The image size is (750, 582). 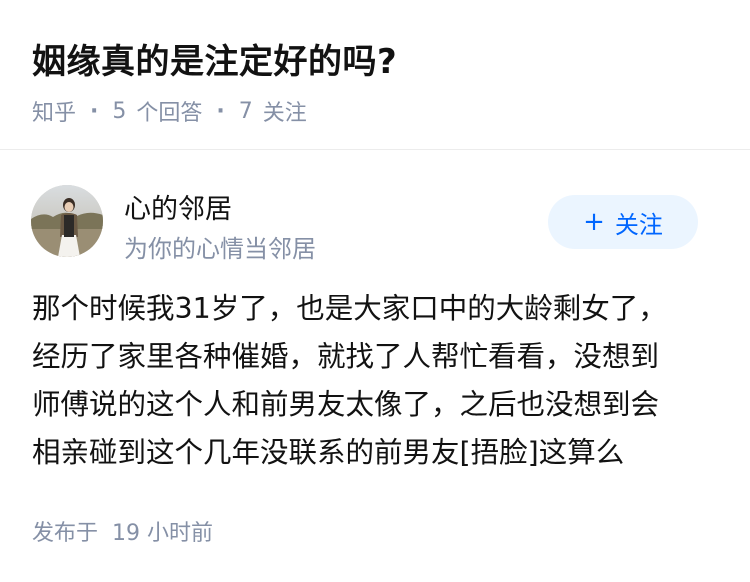 What do you see at coordinates (328, 452) in the screenshot?
I see `answer-text-line: 相亲碰到这个几年没联系的前男友[捂脸]这算么` at bounding box center [328, 452].